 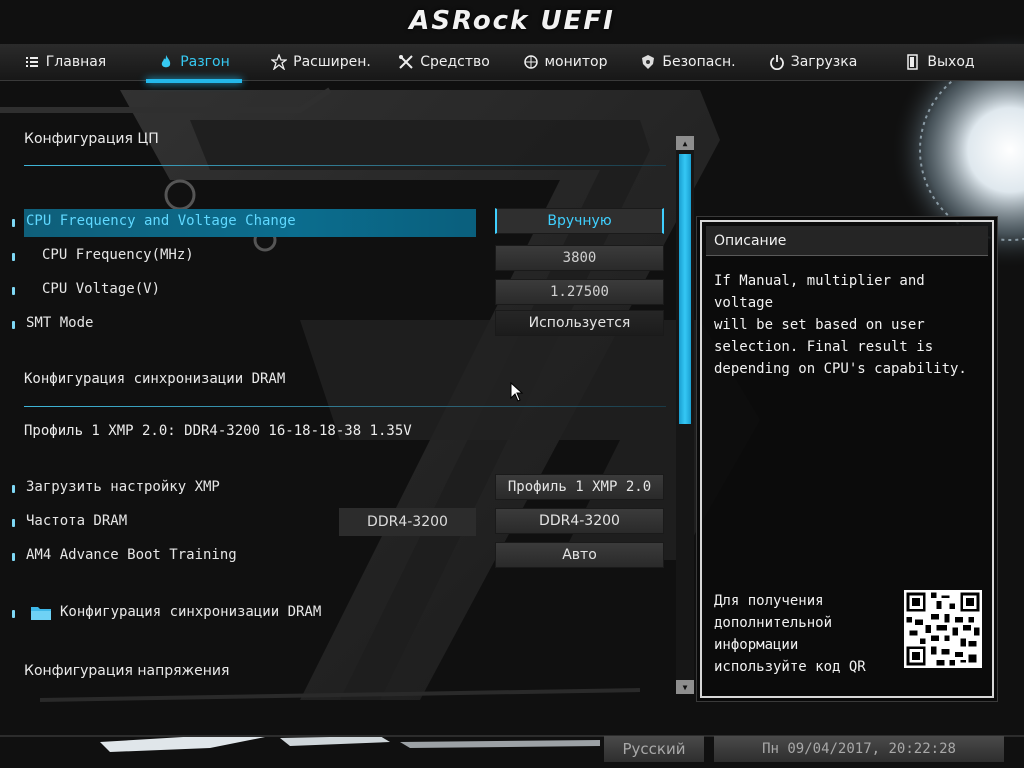 I want to click on tab-advanced: Расширен., so click(x=321, y=62).